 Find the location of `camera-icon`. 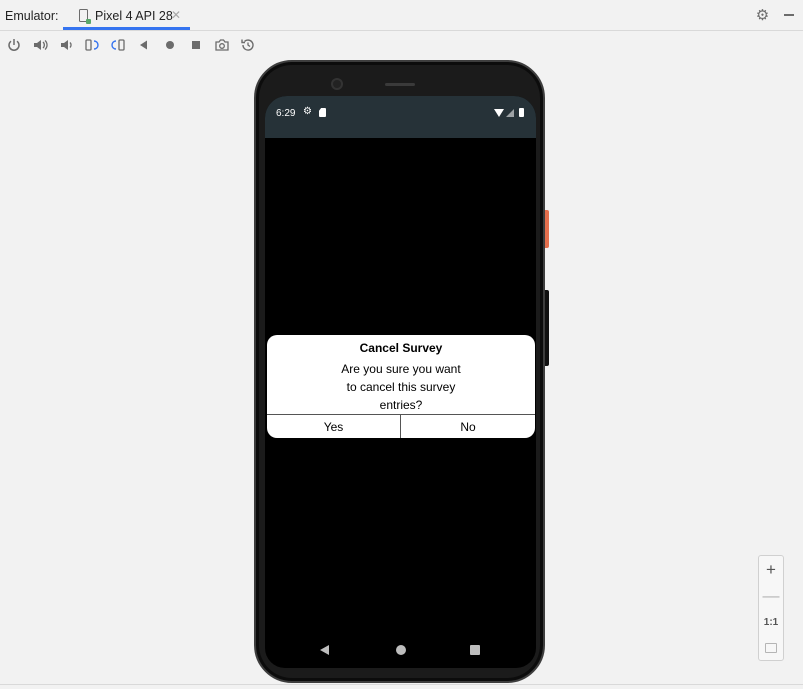

camera-icon is located at coordinates (222, 45).